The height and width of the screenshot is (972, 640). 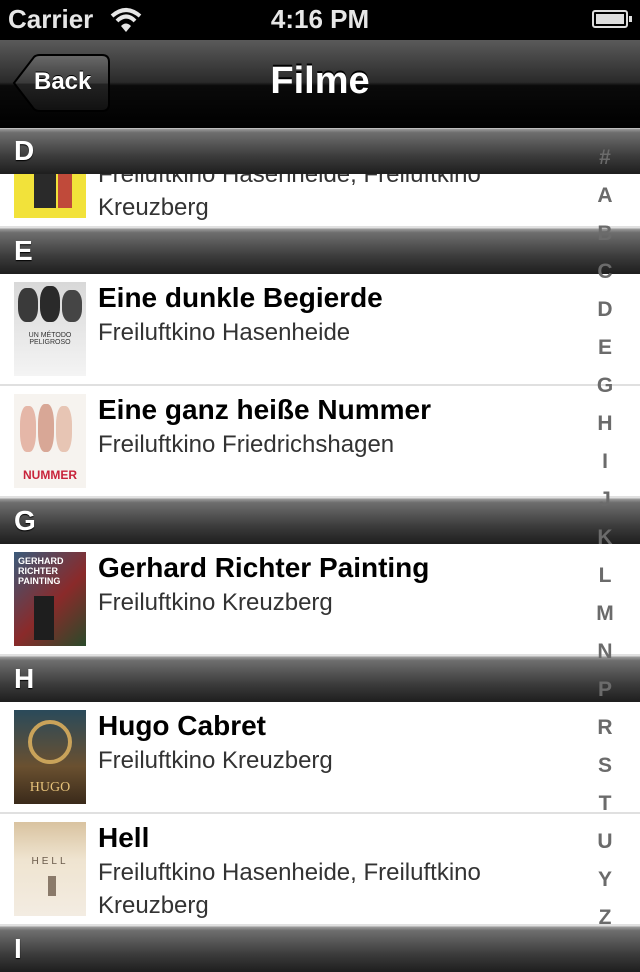 I want to click on movie-poster: GERHARD RICHTER PAINTING, so click(x=50, y=599).